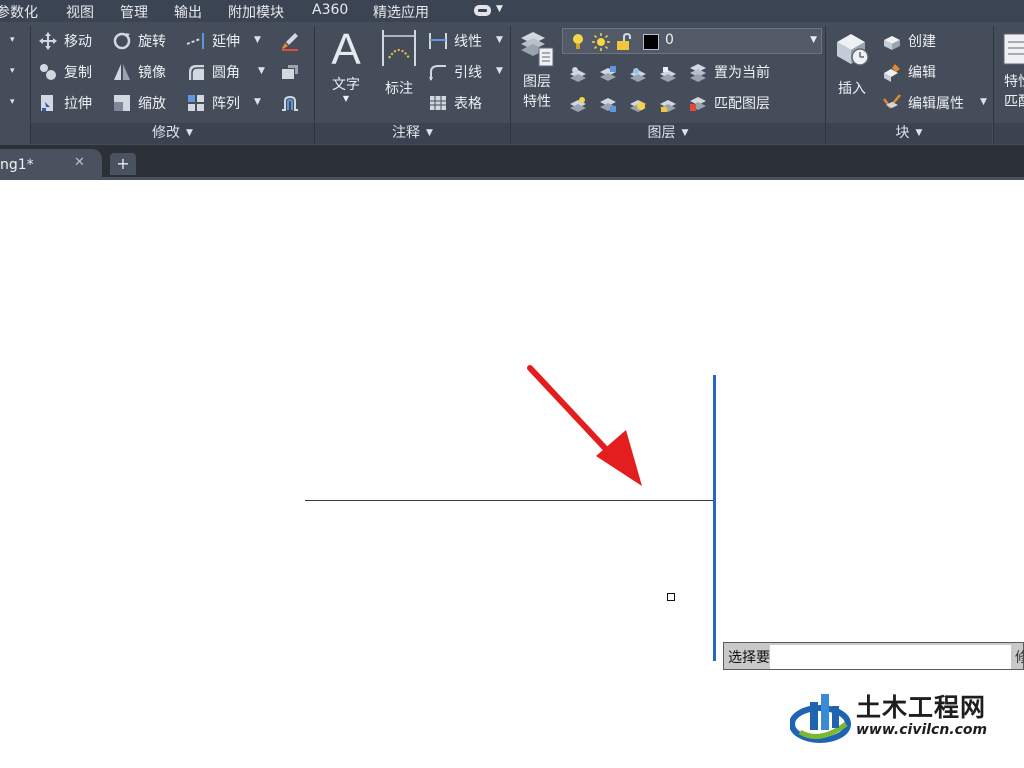  What do you see at coordinates (257, 40) in the screenshot?
I see `extend-dropdown-arrow: ▼` at bounding box center [257, 40].